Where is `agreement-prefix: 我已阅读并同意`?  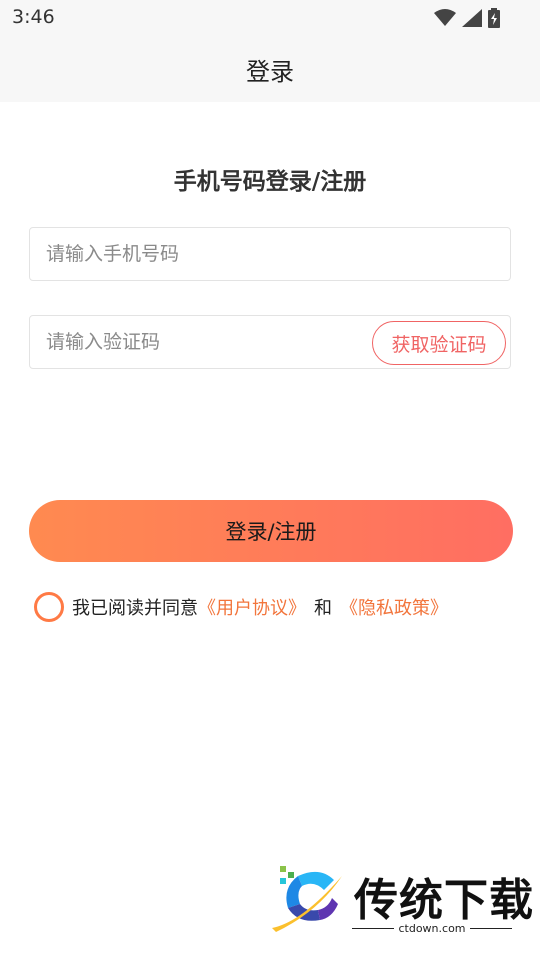 agreement-prefix: 我已阅读并同意 is located at coordinates (135, 608).